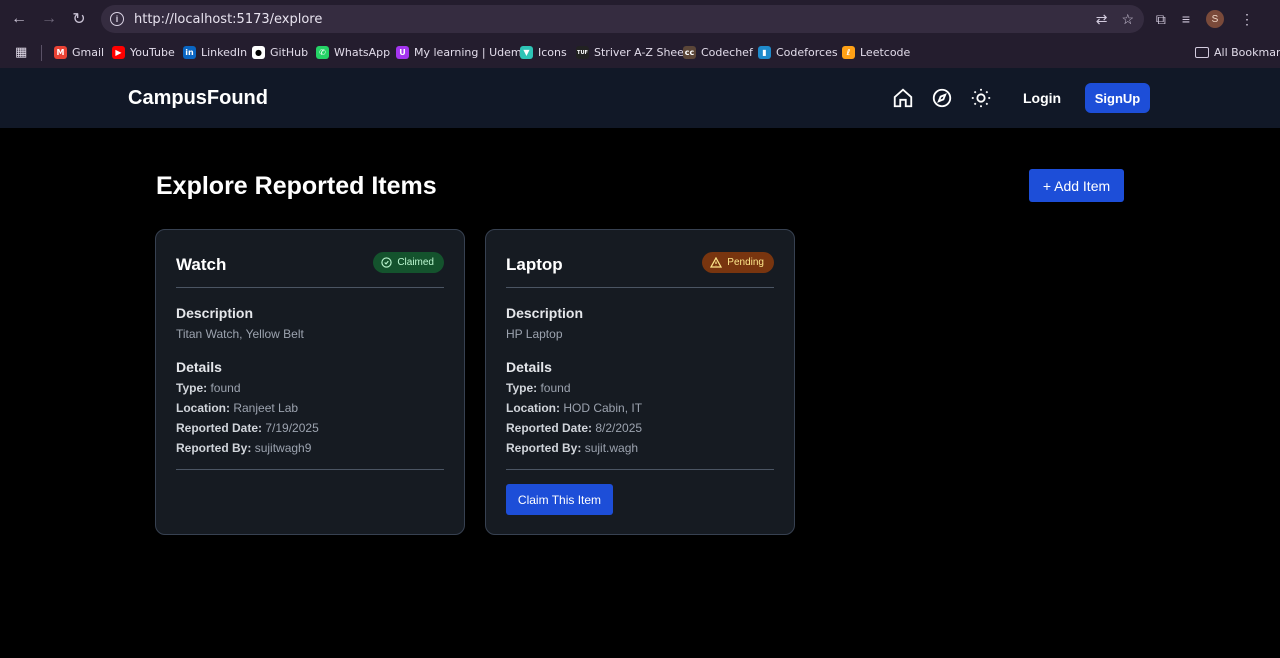 This screenshot has width=1280, height=658. I want to click on icons-icon: ▼, so click(526, 52).